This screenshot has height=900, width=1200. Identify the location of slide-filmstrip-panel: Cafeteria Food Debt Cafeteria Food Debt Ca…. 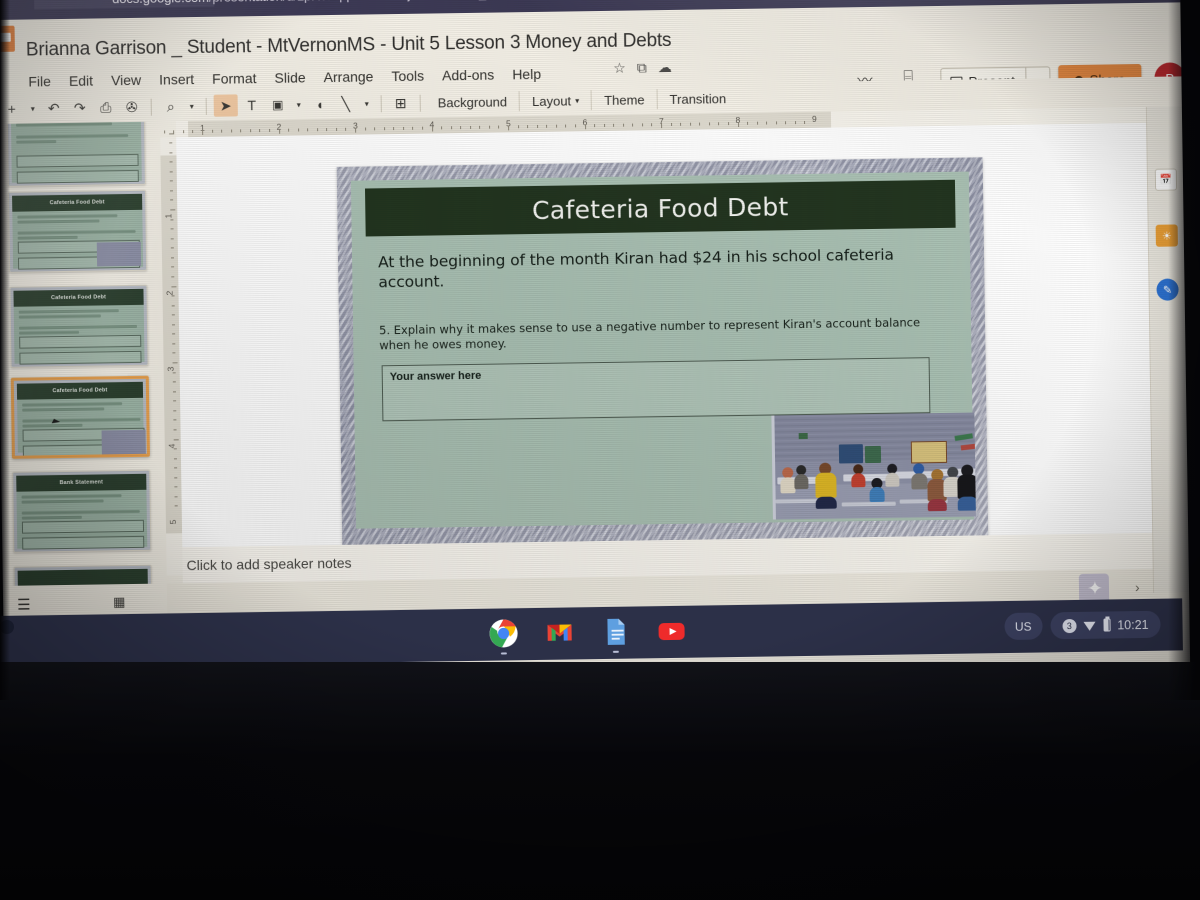
(83, 353).